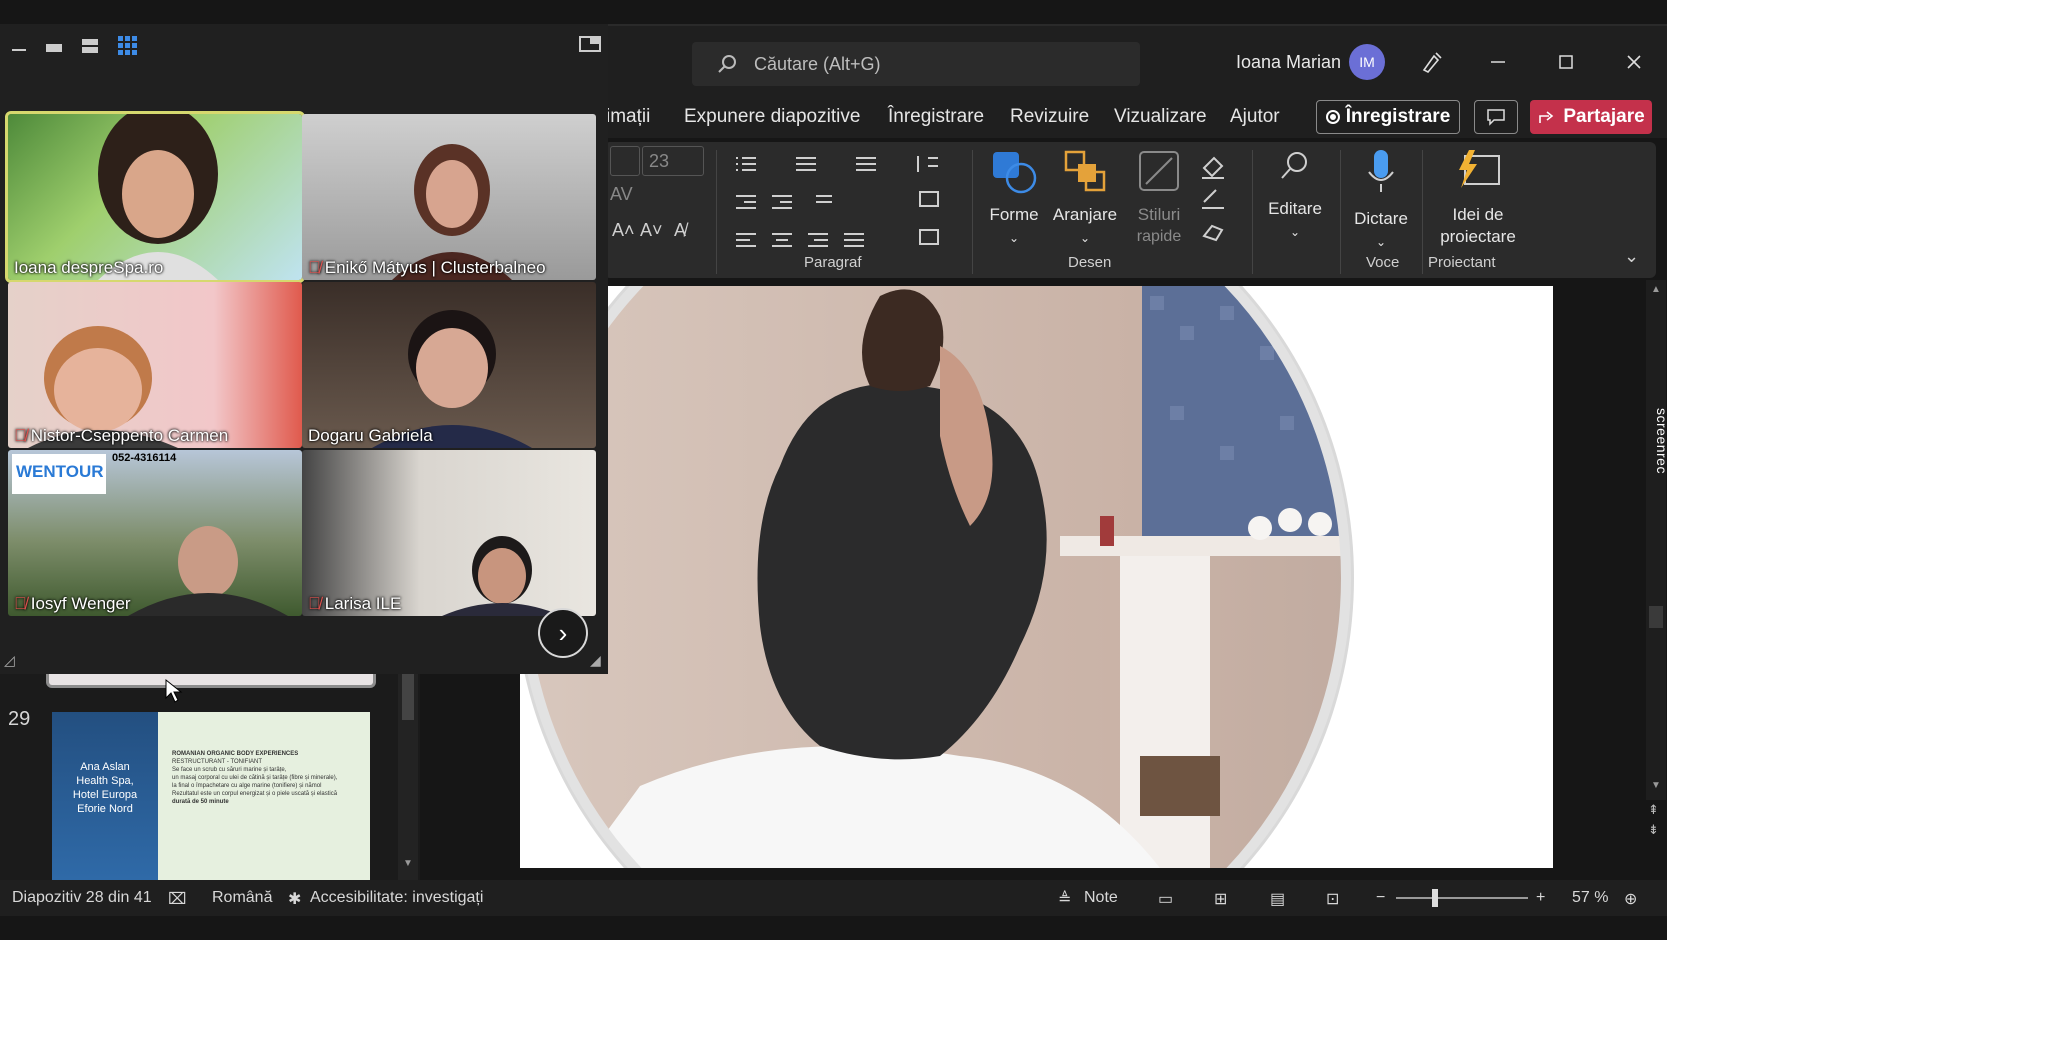 This screenshot has width=2048, height=1046. Describe the element at coordinates (916, 64) in the screenshot. I see `search-box: Căutare (Alt+G)` at that location.